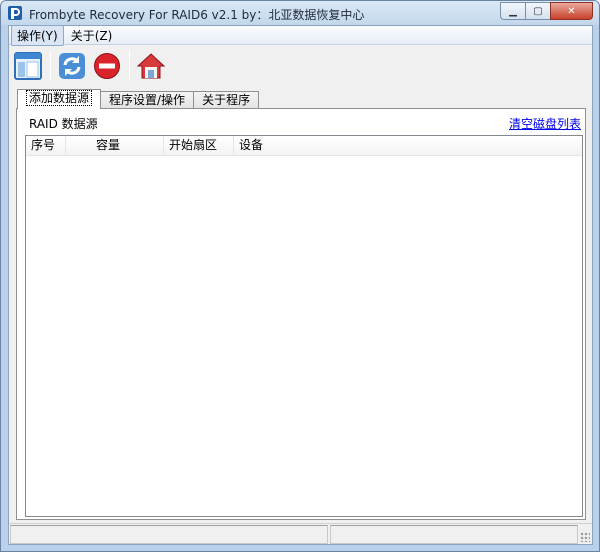 This screenshot has height=552, width=600. I want to click on menu-bar: 操作(Y) 关于(Z), so click(300, 35).